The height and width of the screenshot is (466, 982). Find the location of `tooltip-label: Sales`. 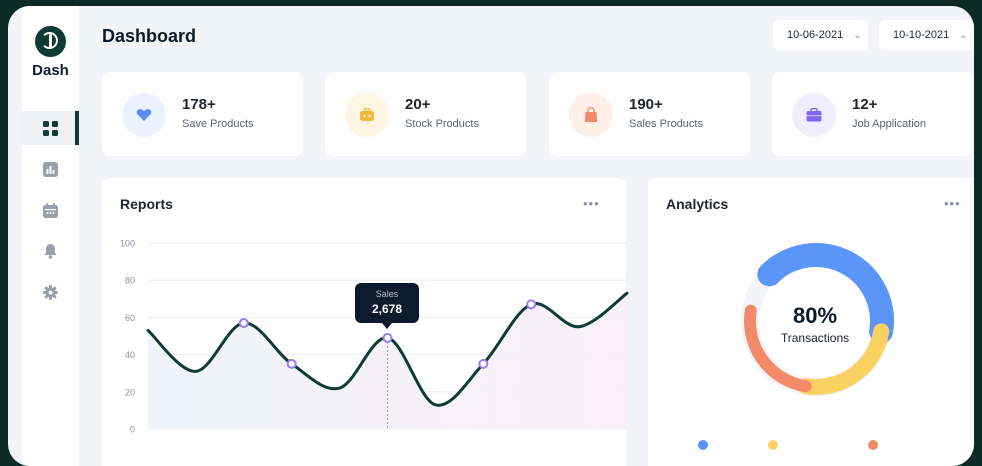

tooltip-label: Sales is located at coordinates (387, 294).